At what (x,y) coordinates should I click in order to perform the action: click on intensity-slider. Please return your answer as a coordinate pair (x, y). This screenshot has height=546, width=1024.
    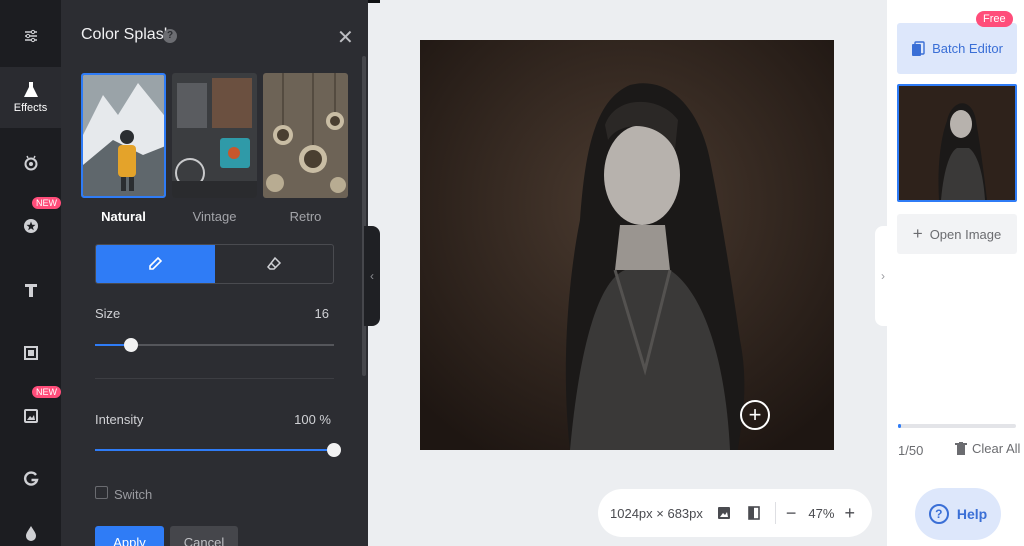
    Looking at the image, I should click on (218, 450).